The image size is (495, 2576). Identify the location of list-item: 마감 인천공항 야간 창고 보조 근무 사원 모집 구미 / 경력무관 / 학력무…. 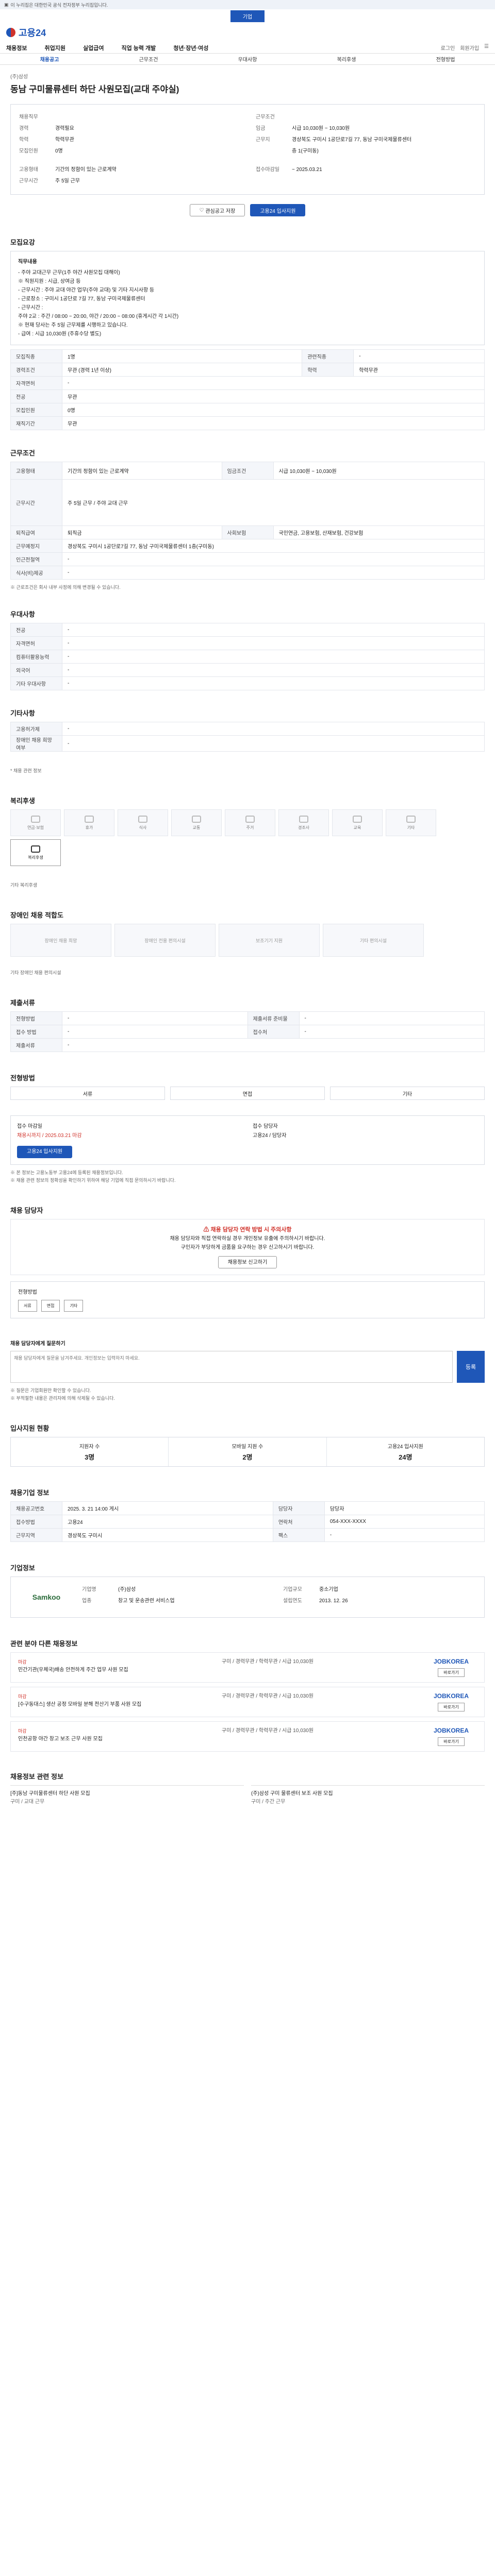
(247, 1736).